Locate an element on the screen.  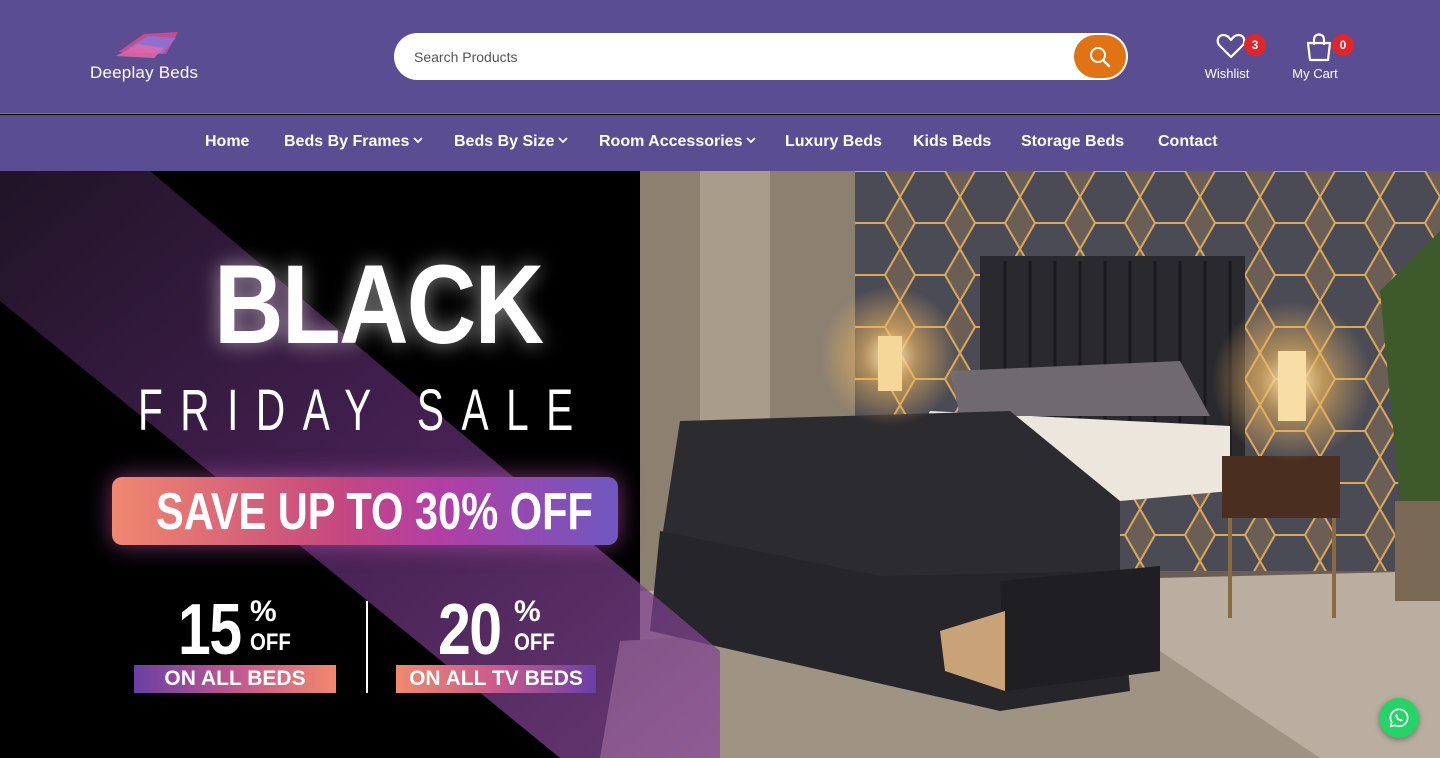
search-input is located at coordinates (734, 56).